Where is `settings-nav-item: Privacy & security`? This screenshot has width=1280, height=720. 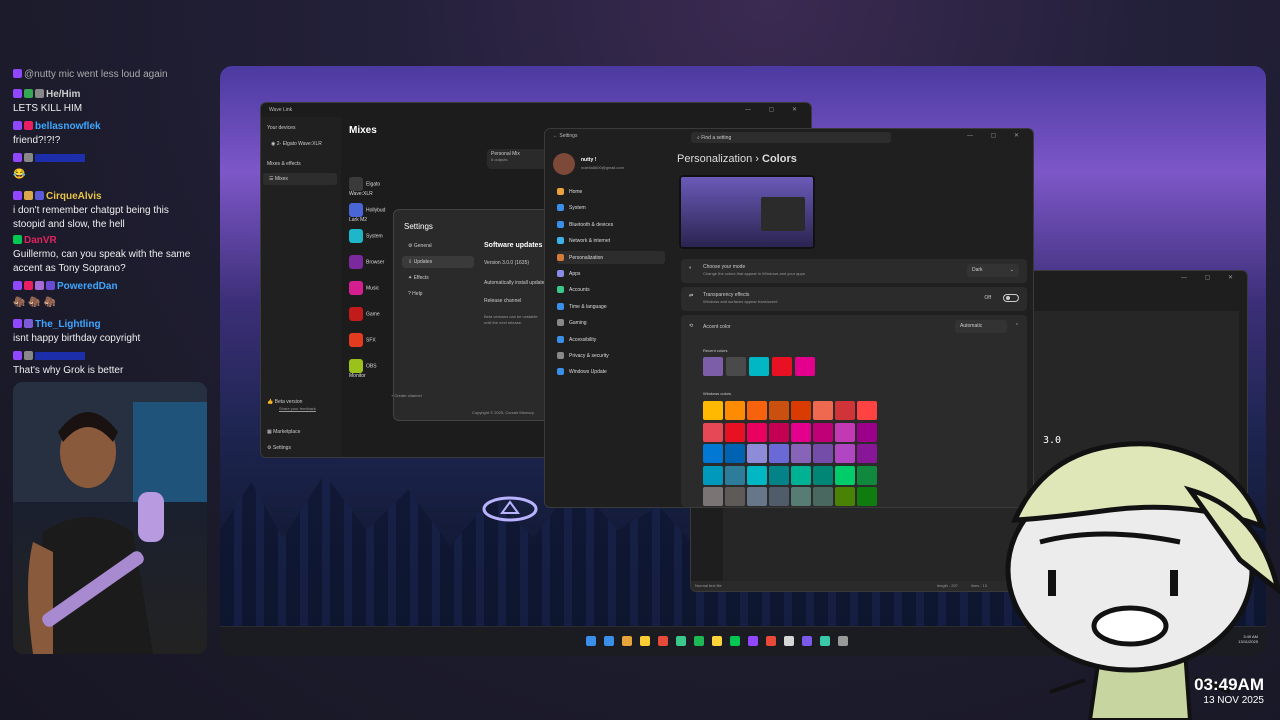 settings-nav-item: Privacy & security is located at coordinates (611, 355).